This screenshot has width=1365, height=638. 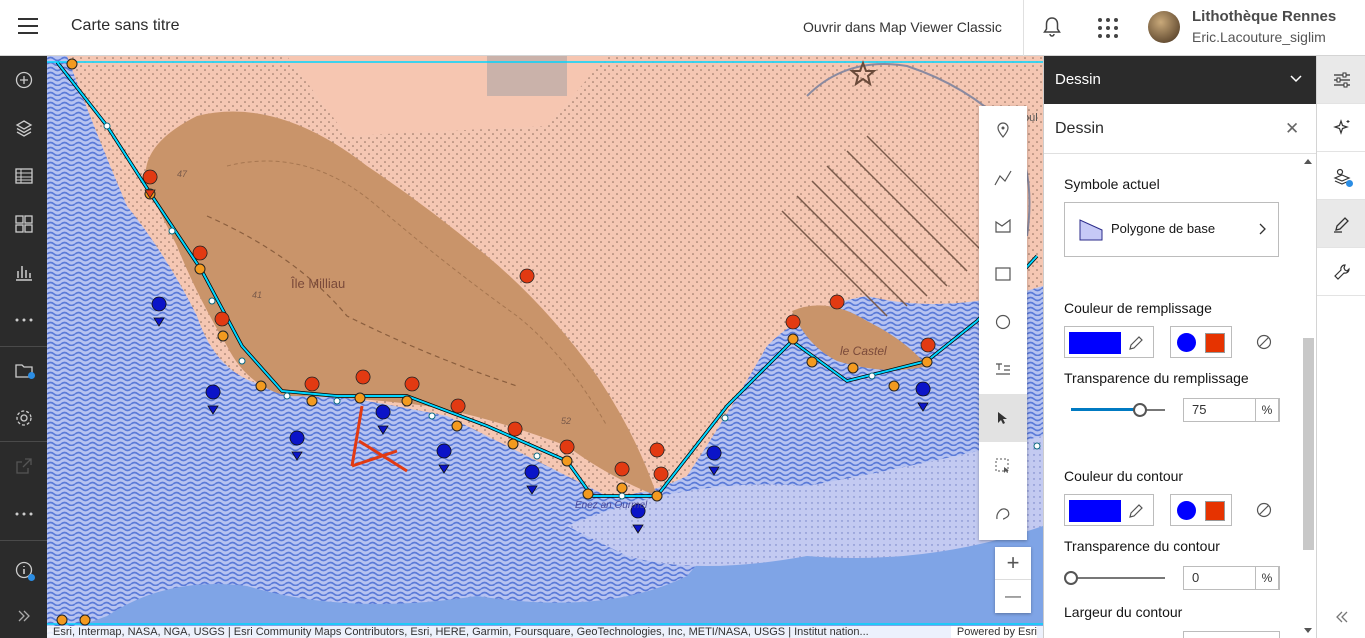 What do you see at coordinates (1013, 563) in the screenshot?
I see `zoom-in-button: +` at bounding box center [1013, 563].